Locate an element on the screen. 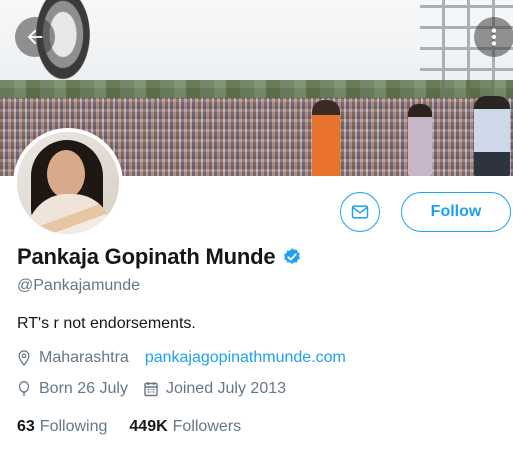  follow-stats: 63 Following 449K Followers is located at coordinates (140, 427).